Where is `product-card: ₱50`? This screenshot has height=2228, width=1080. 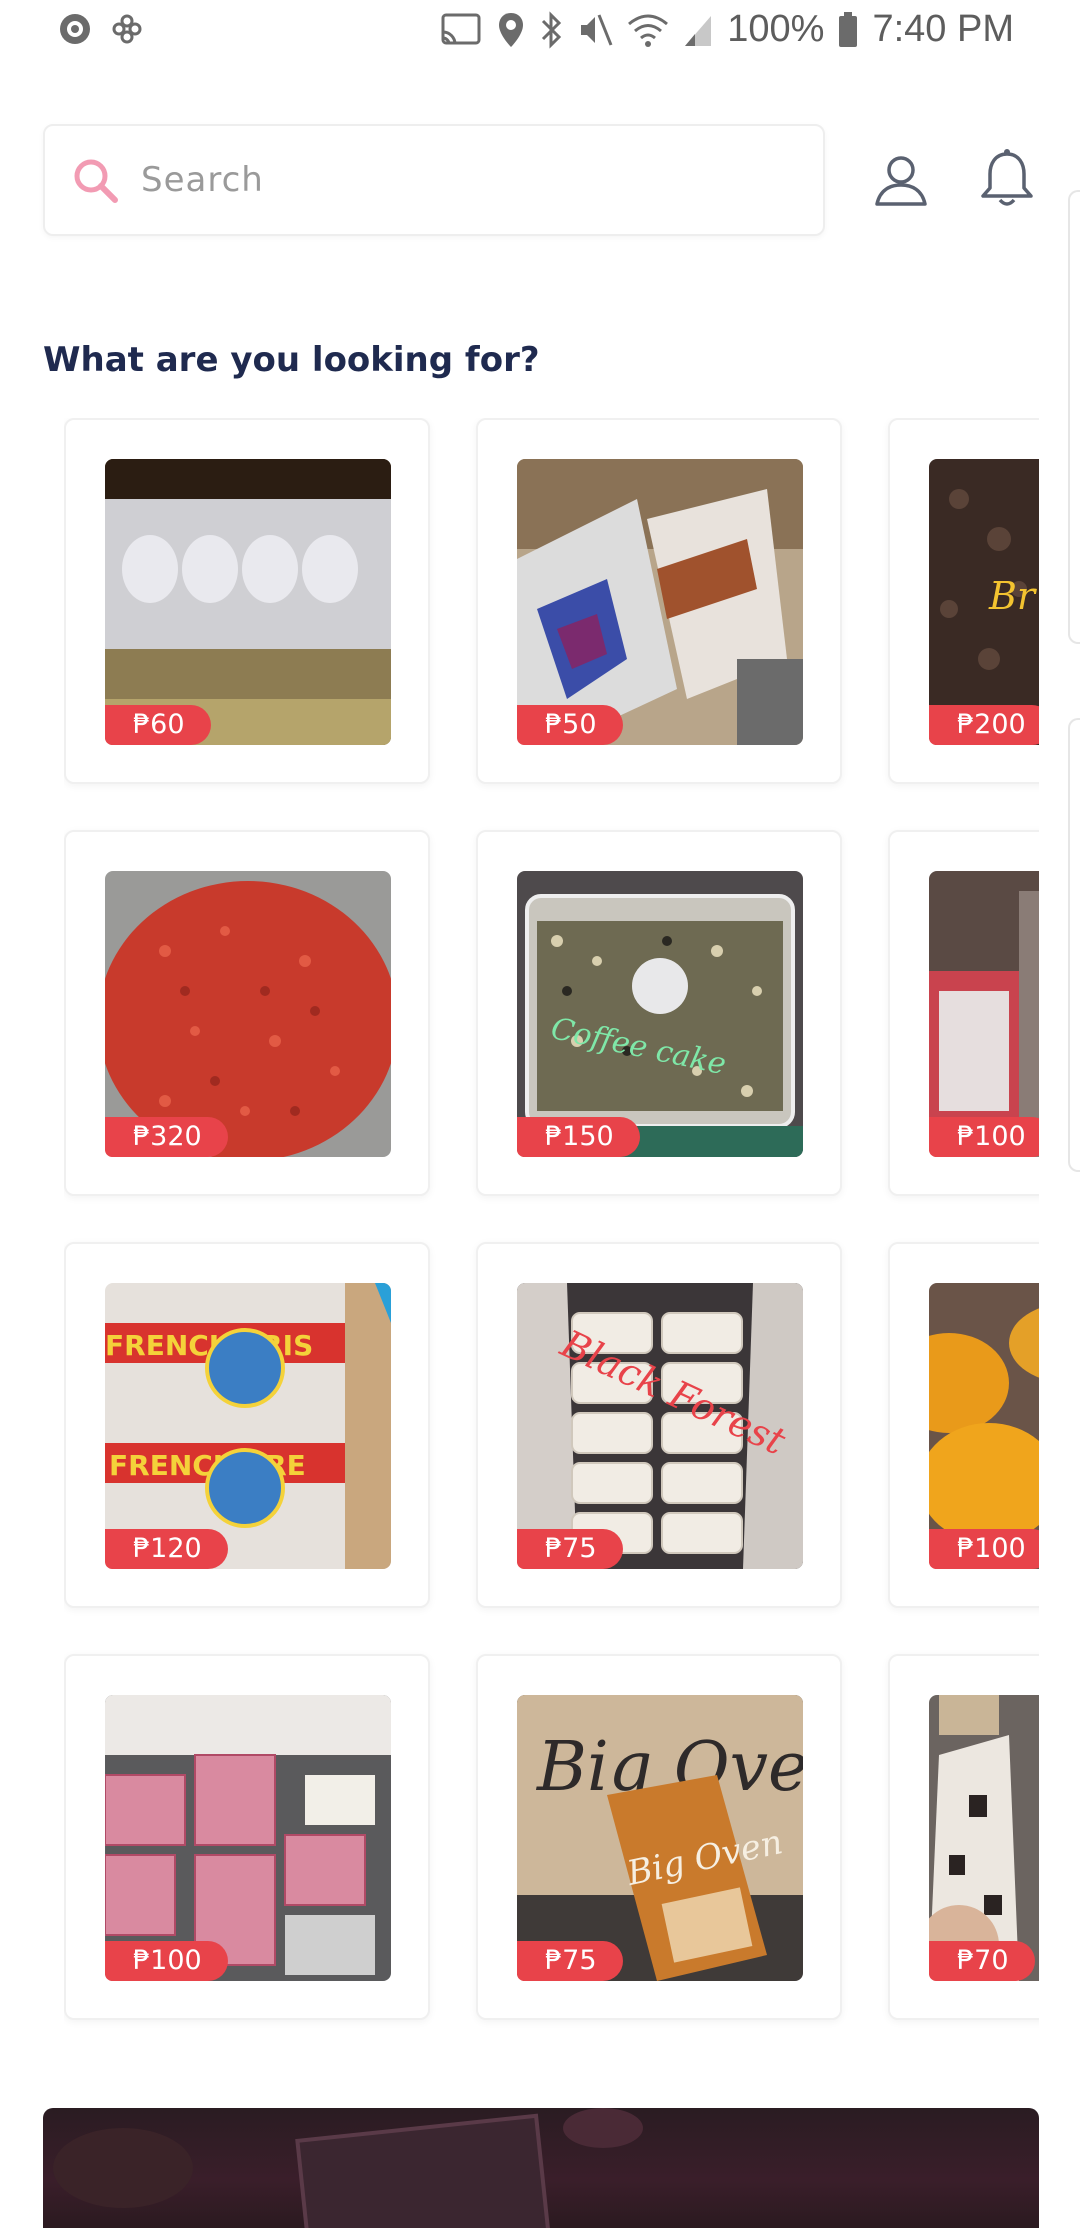 product-card: ₱50 is located at coordinates (659, 601).